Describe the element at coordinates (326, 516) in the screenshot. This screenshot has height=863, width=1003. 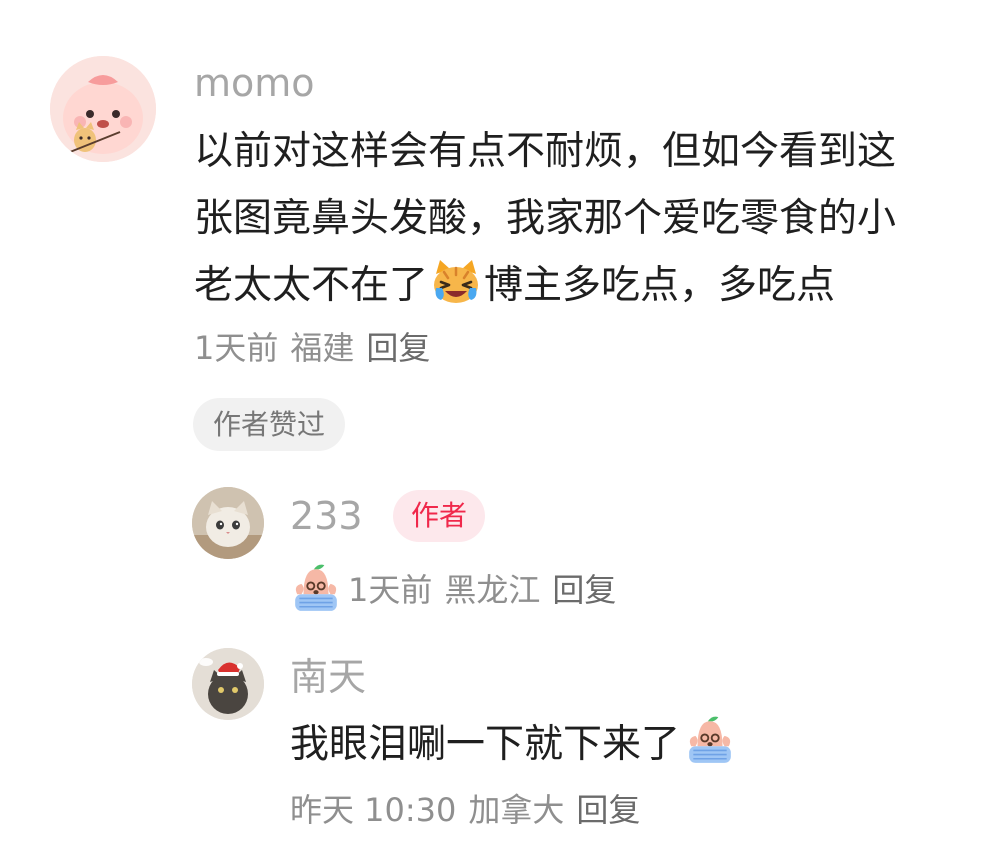
I see `reply-username: 233` at that location.